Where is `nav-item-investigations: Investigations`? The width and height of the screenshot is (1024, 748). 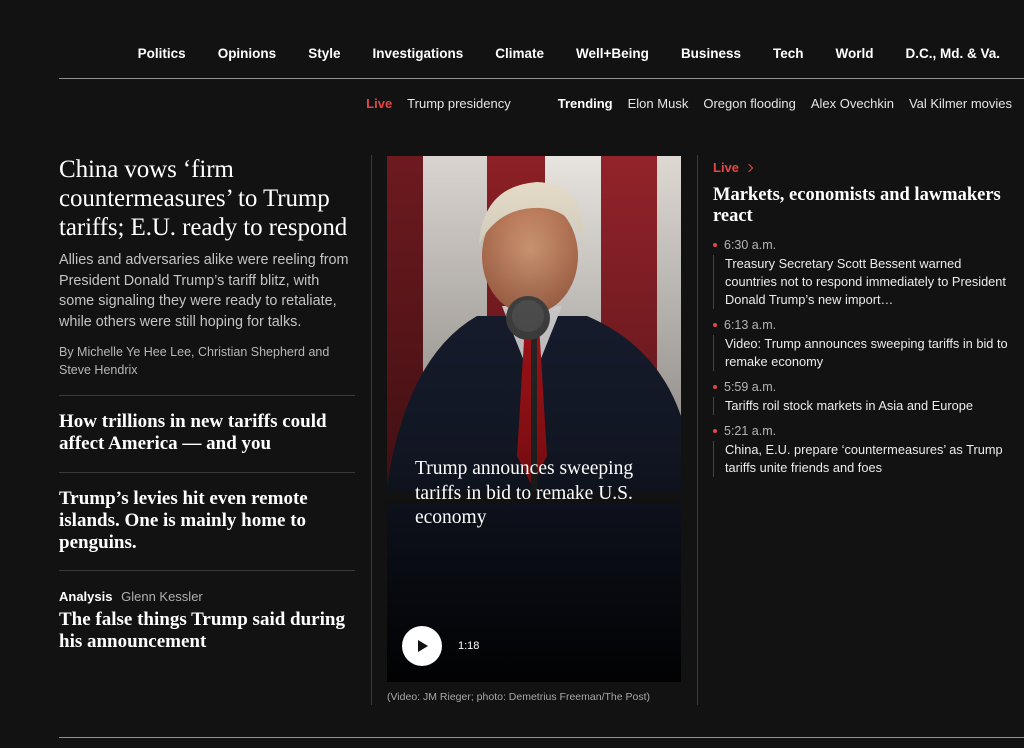
nav-item-investigations: Investigations is located at coordinates (417, 53).